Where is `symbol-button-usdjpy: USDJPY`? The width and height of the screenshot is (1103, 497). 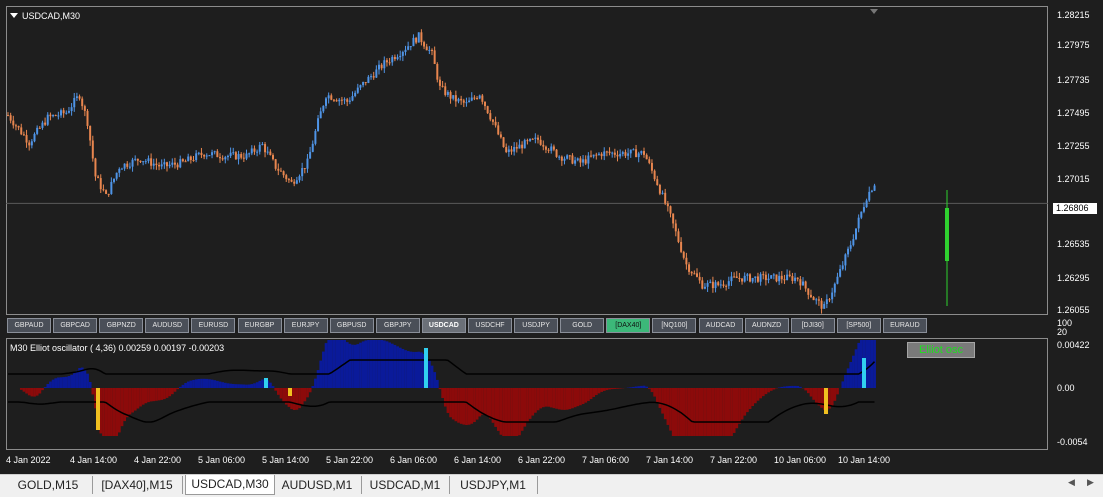
symbol-button-usdjpy: USDJPY is located at coordinates (536, 325).